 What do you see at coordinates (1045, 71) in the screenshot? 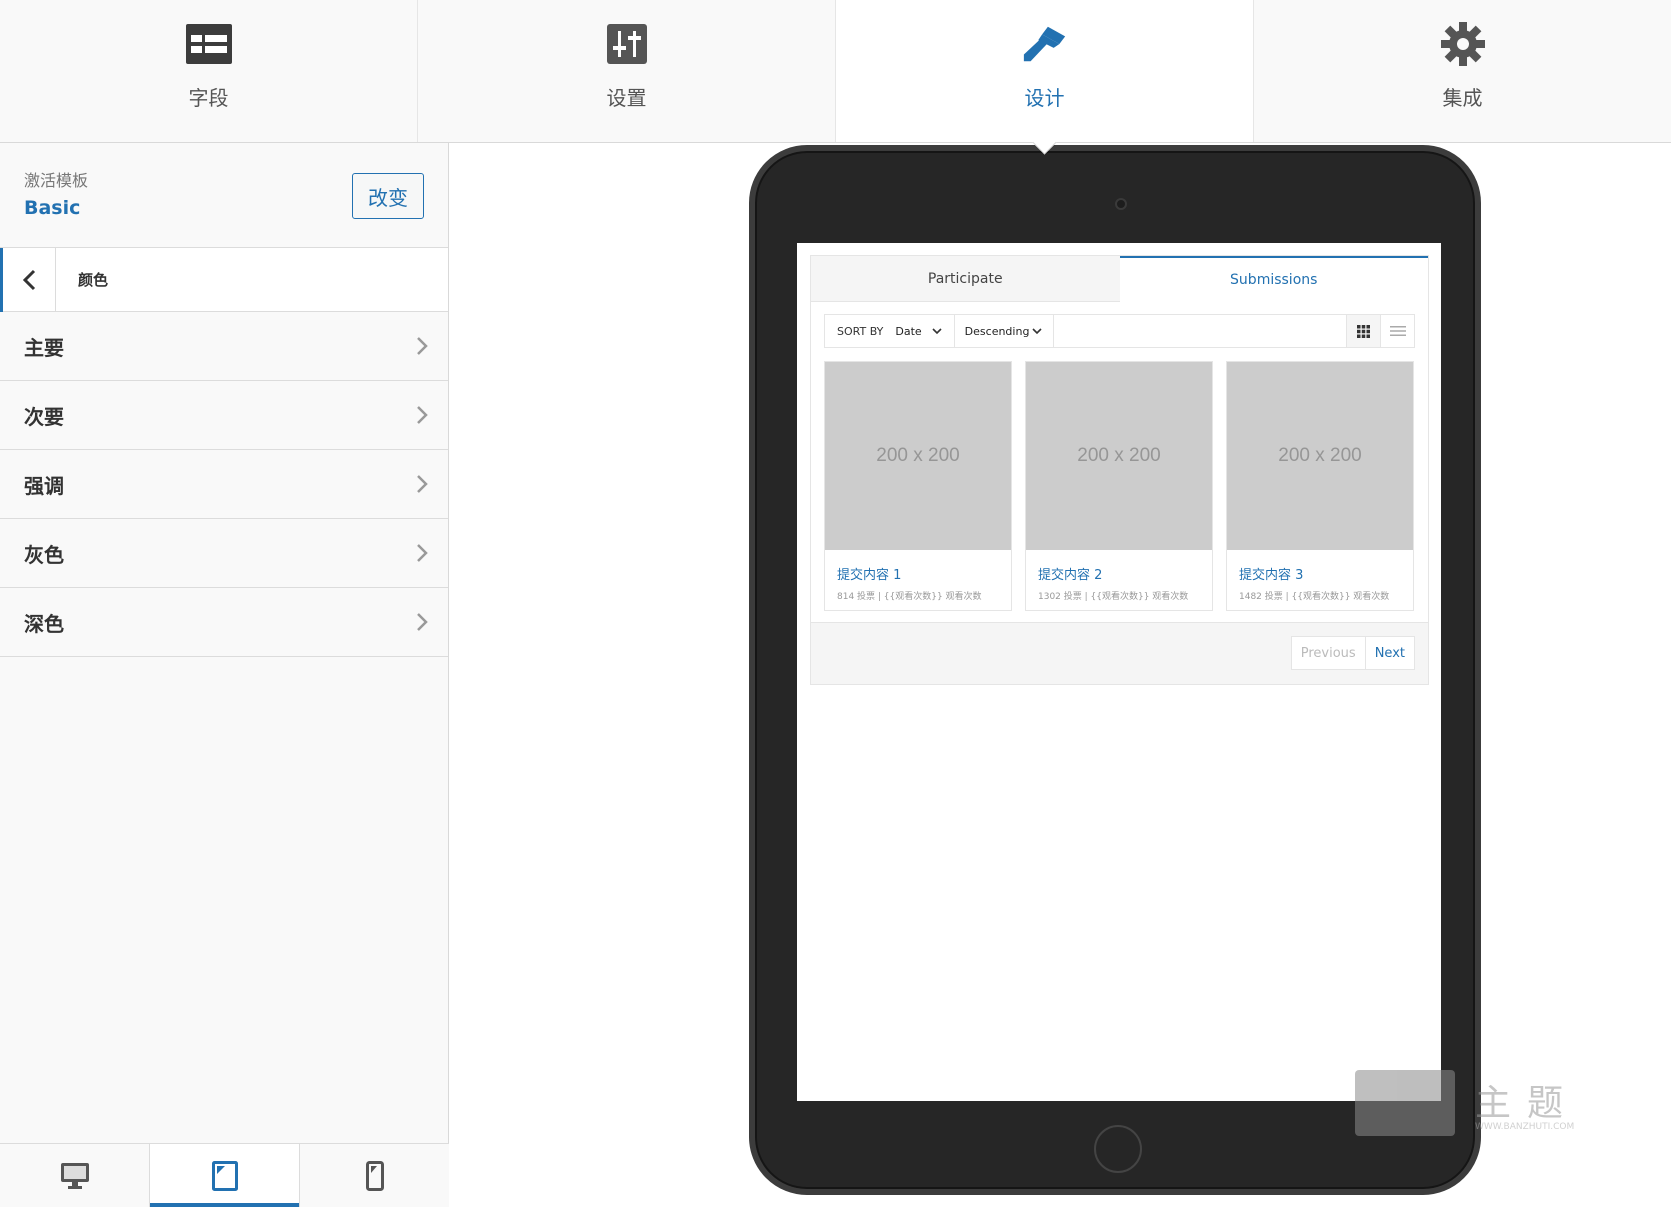
I see `tab-design: 设计` at bounding box center [1045, 71].